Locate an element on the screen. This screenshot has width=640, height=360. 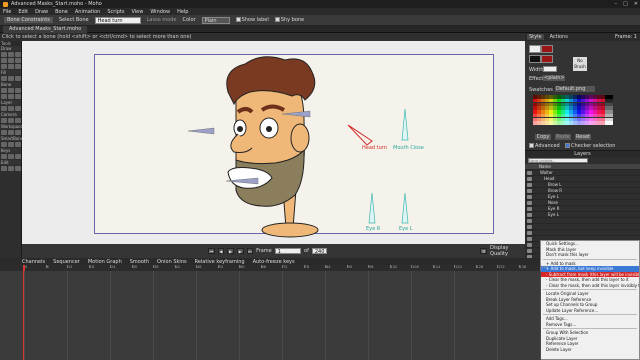
timeline-tab: Onion Skins is located at coordinates (172, 262).